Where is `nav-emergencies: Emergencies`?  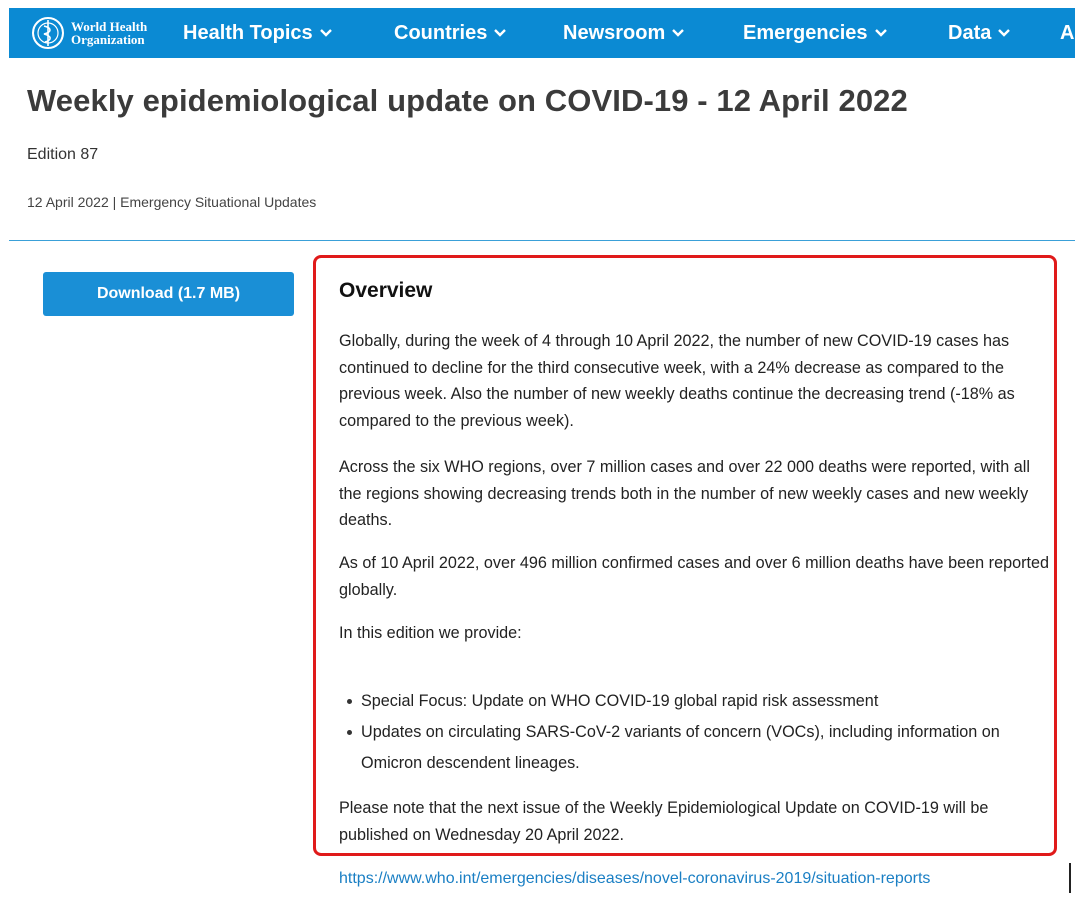 nav-emergencies: Emergencies is located at coordinates (815, 33).